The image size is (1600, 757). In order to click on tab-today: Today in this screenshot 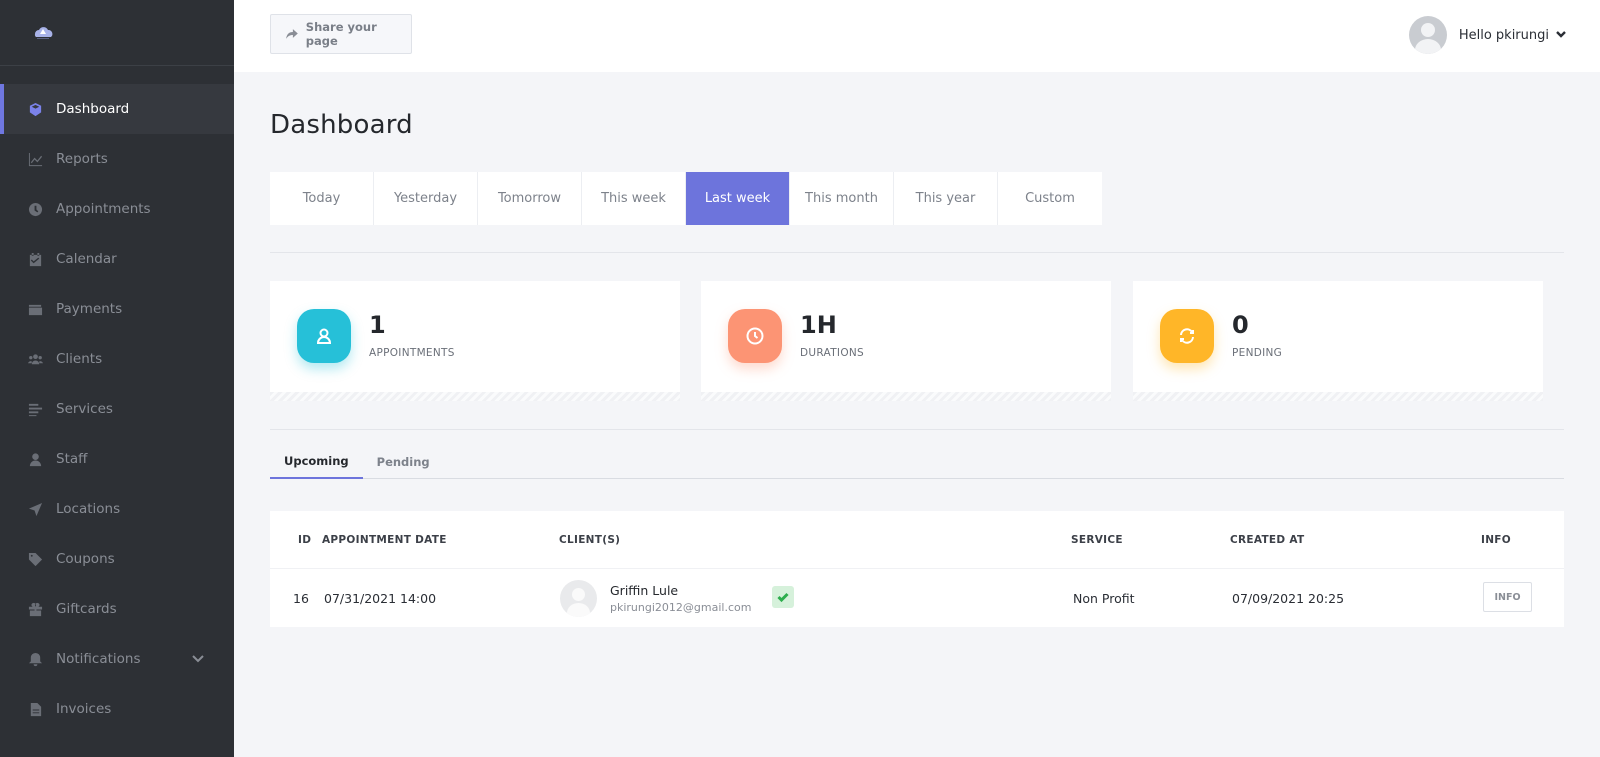, I will do `click(322, 198)`.